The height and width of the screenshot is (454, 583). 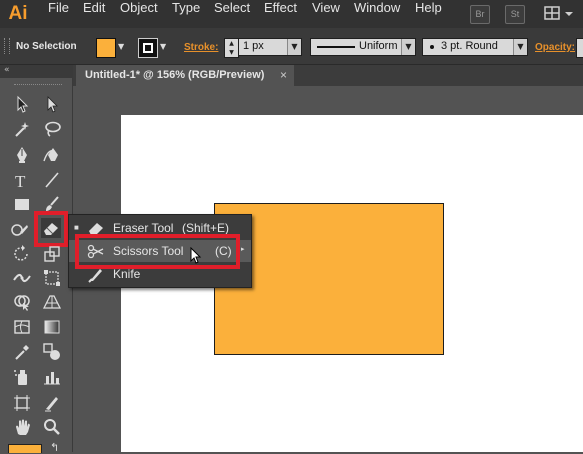 I want to click on selection-tool-icon, so click(x=22, y=104).